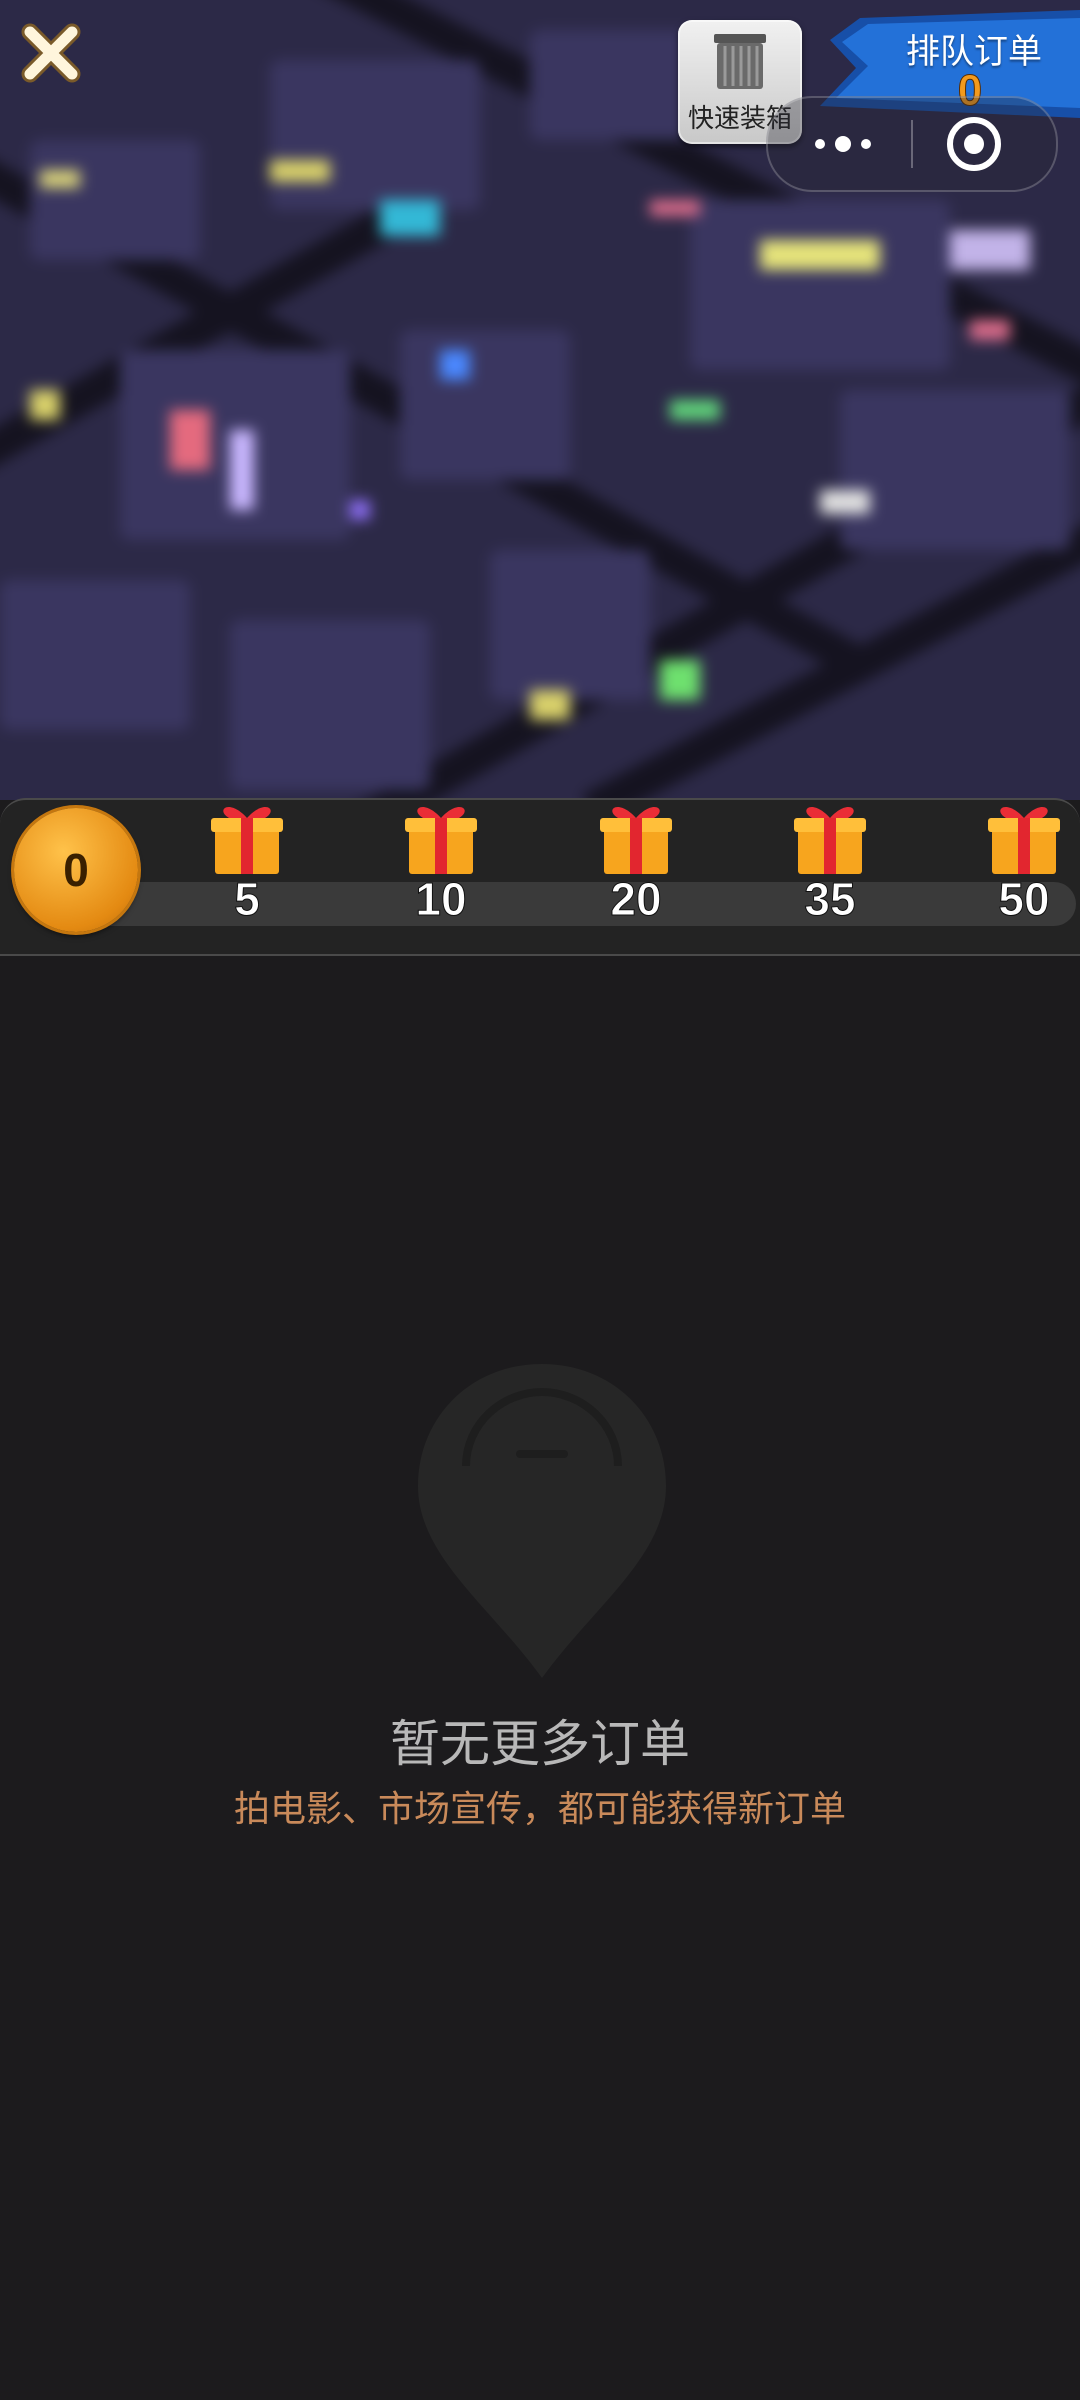 The height and width of the screenshot is (2400, 1080). I want to click on milestone-reward: 35, so click(830, 866).